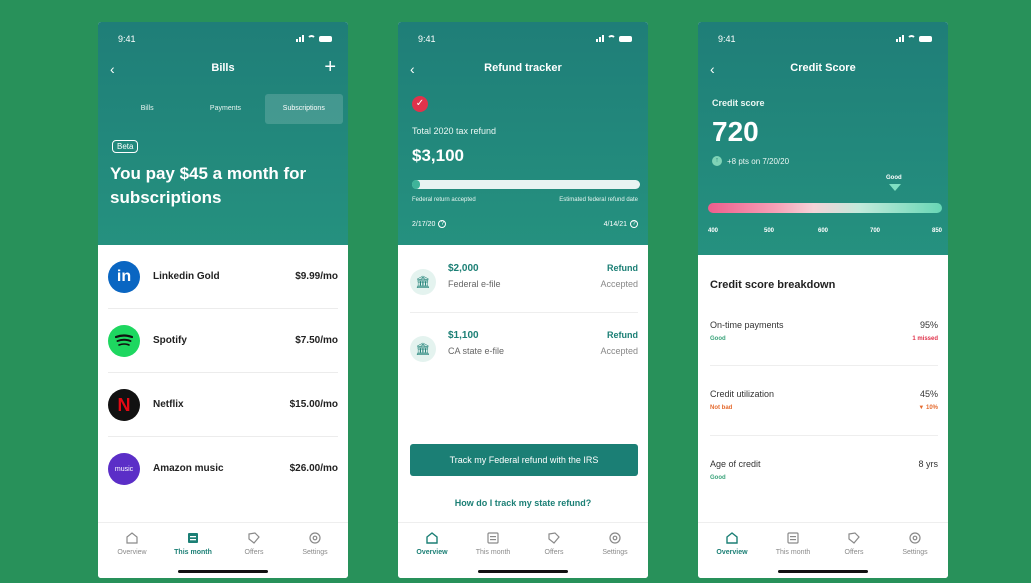  Describe the element at coordinates (524, 460) in the screenshot. I see `track-irs-button: Track my Federal refund with the IRS` at that location.